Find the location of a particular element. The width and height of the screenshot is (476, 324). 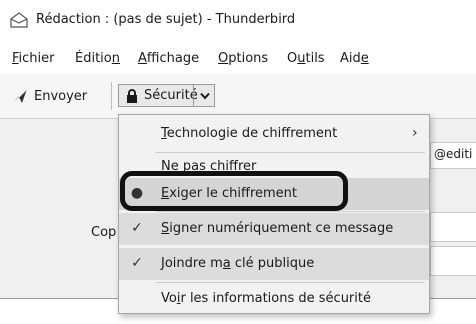

menu-item-label: Technologie de chiffrement is located at coordinates (249, 133).